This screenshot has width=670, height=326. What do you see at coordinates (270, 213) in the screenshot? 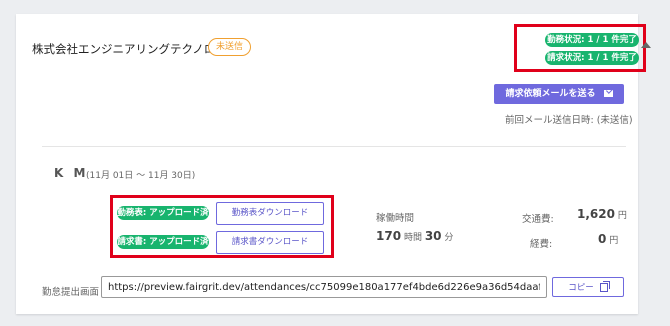
I see `attendance-download-button: 勤務表ダウンロード` at bounding box center [270, 213].